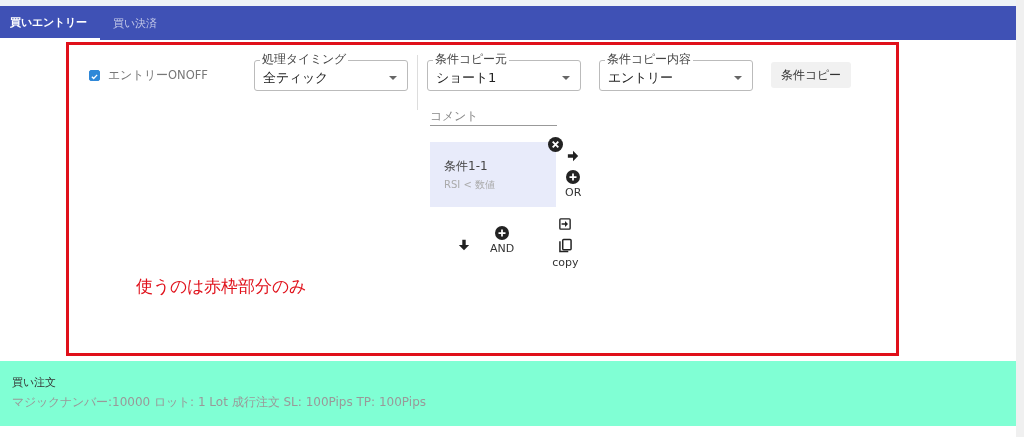  Describe the element at coordinates (221, 286) in the screenshot. I see `annotation-text: 使うのは赤枠部分のみ` at that location.